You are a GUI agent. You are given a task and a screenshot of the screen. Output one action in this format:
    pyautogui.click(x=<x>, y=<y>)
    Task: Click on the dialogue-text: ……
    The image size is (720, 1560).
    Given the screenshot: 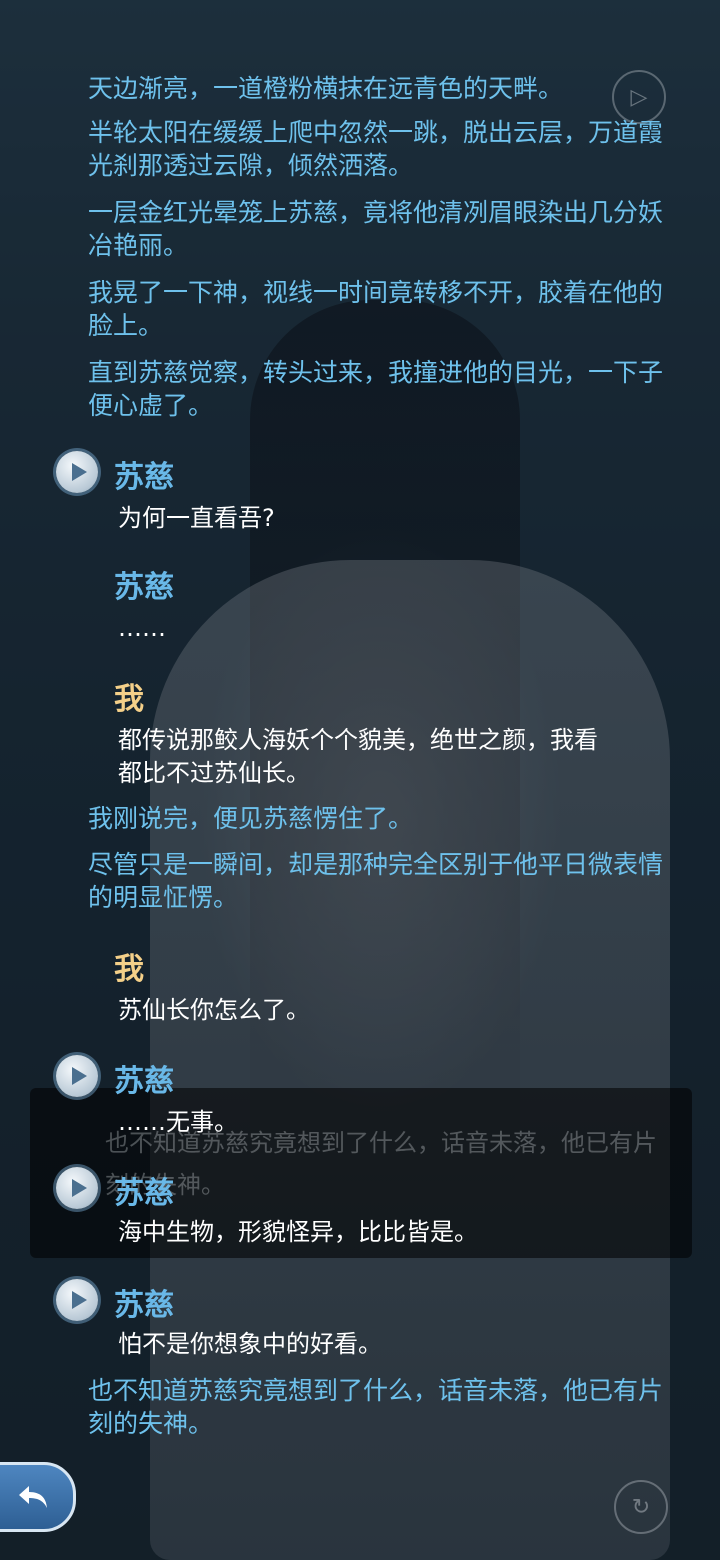 What is the action you would take?
    pyautogui.click(x=142, y=628)
    